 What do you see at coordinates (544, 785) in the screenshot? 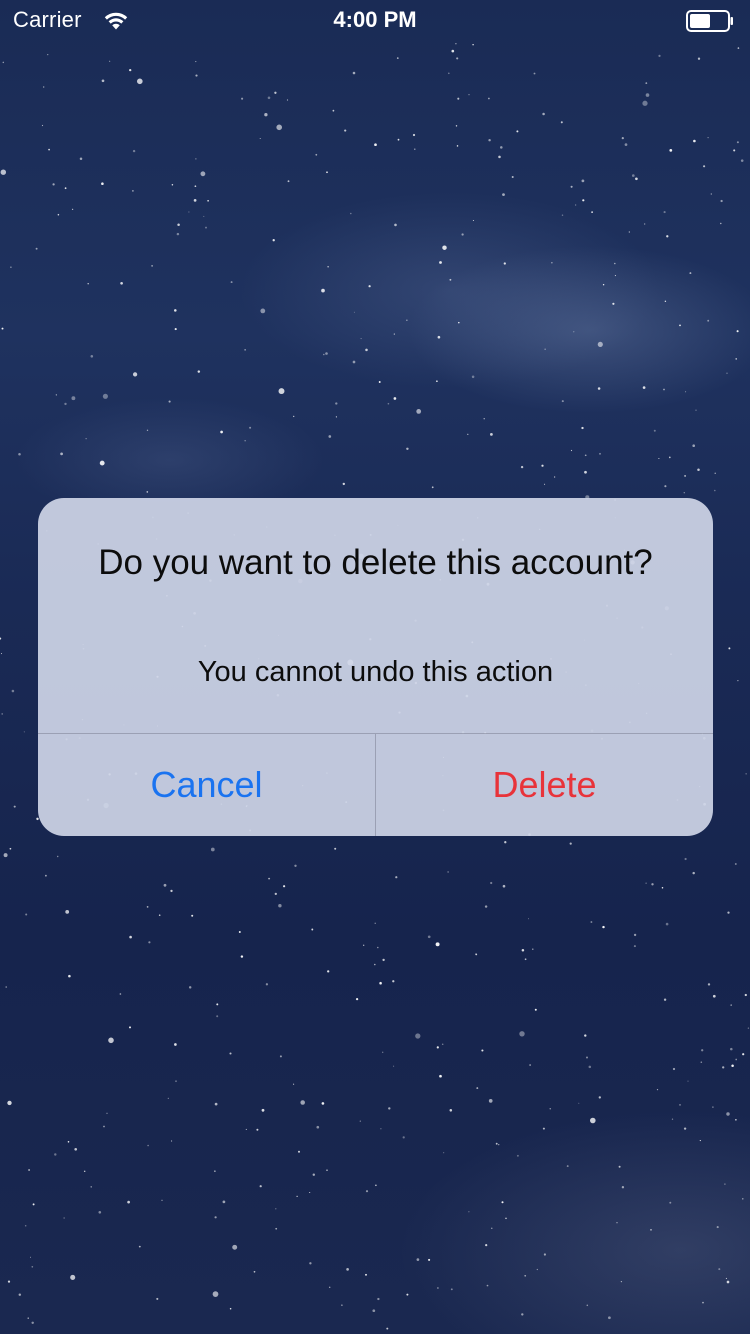
I see `delete-button: Delete` at bounding box center [544, 785].